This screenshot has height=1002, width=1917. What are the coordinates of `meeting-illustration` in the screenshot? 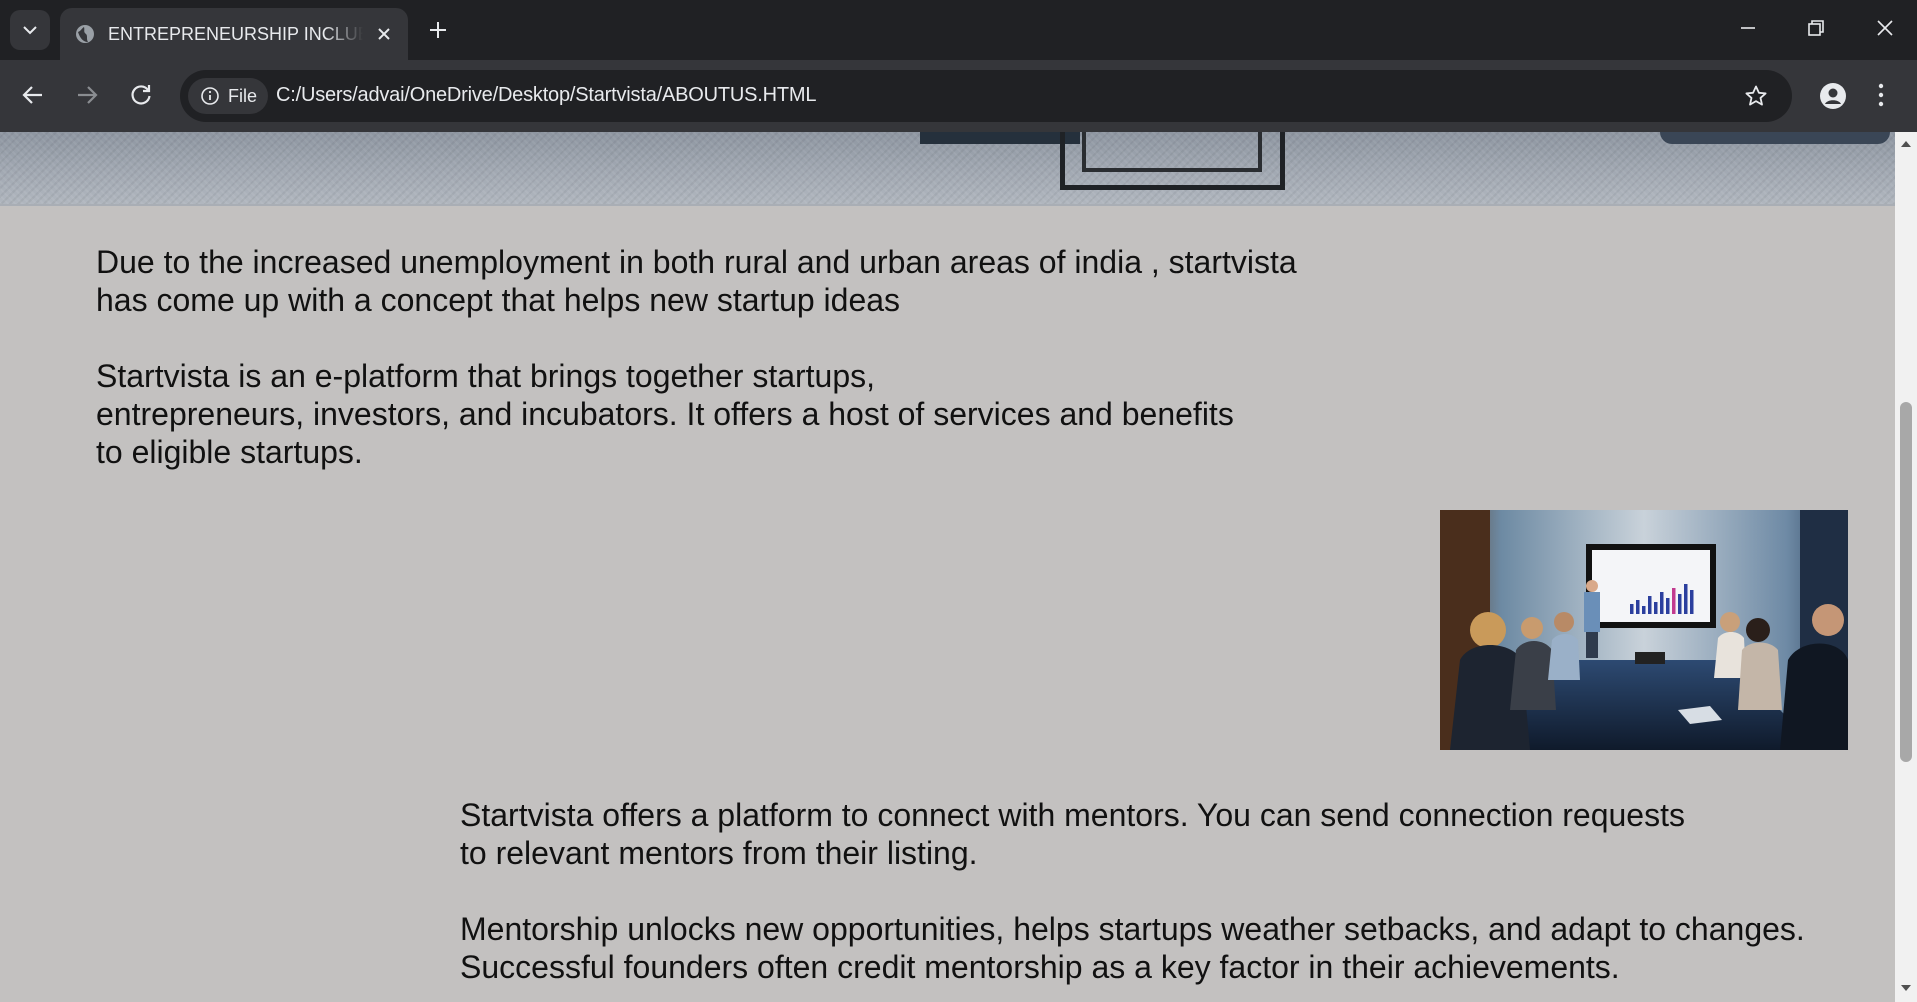 It's located at (1644, 630).